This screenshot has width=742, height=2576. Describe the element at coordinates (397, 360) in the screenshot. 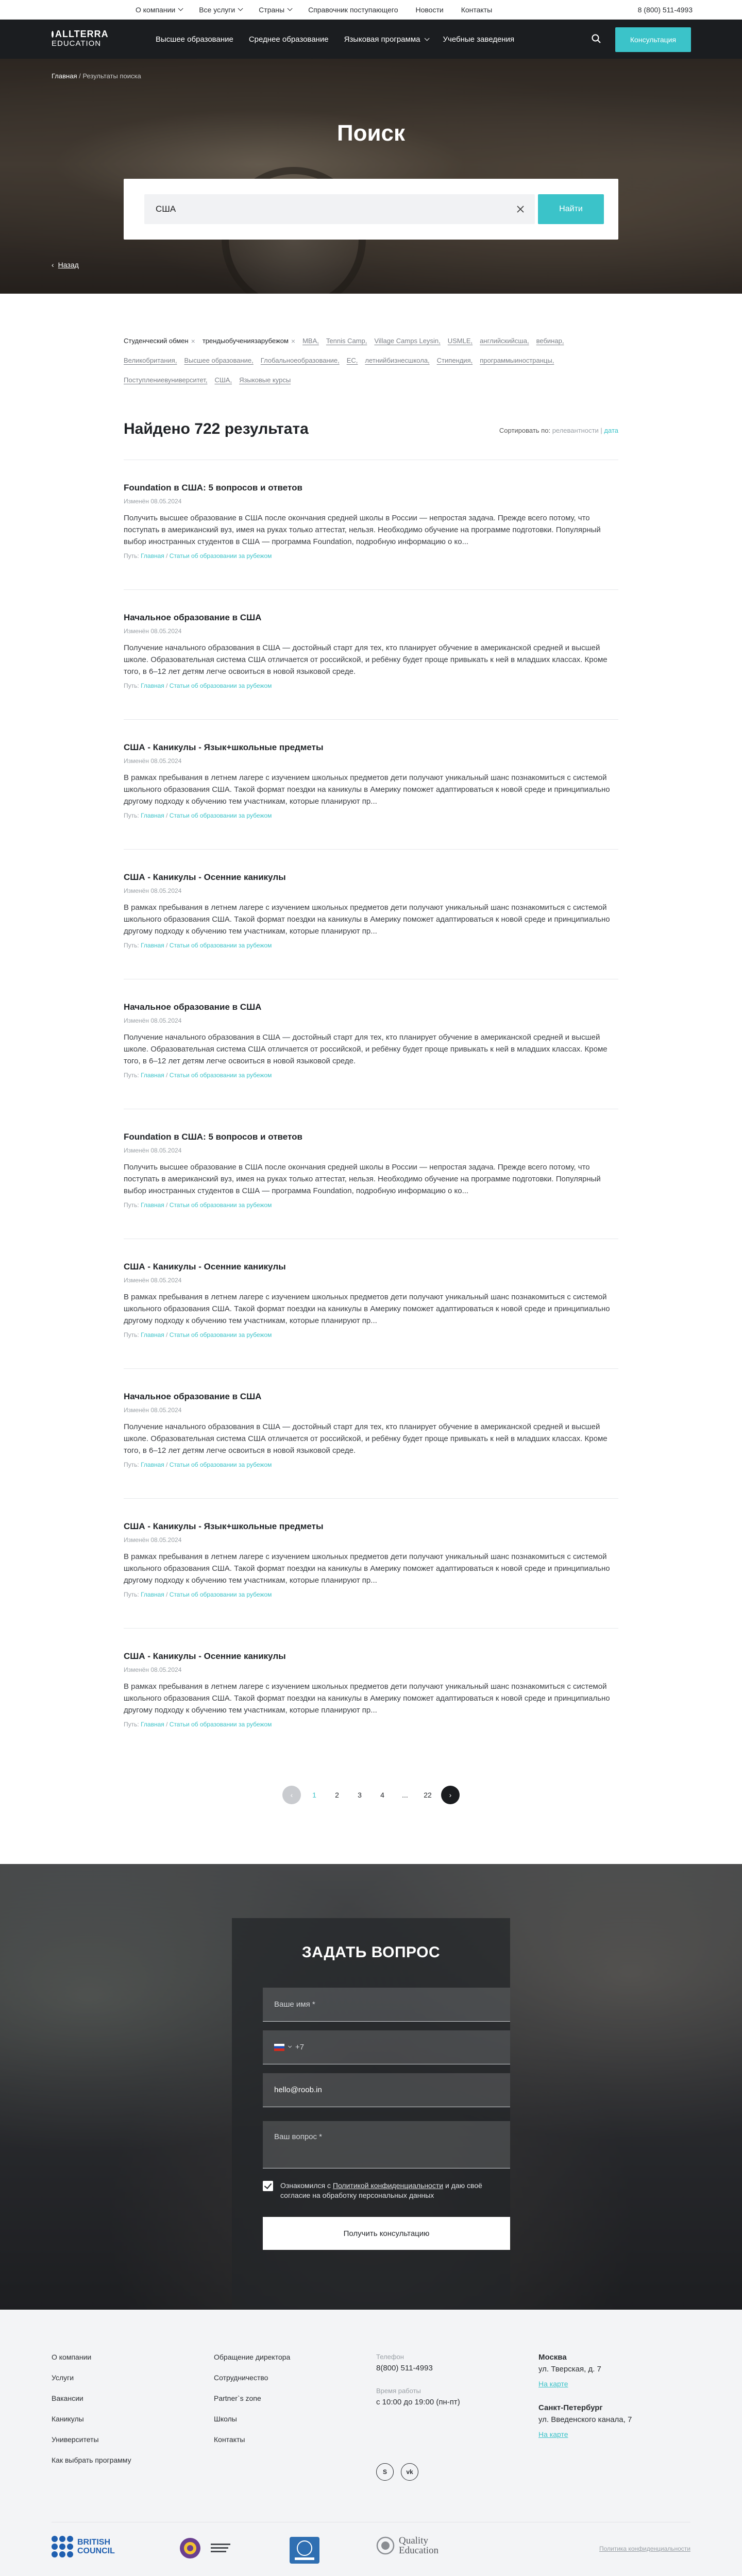

I see `tag-link: летнийбизнесшкола,` at that location.